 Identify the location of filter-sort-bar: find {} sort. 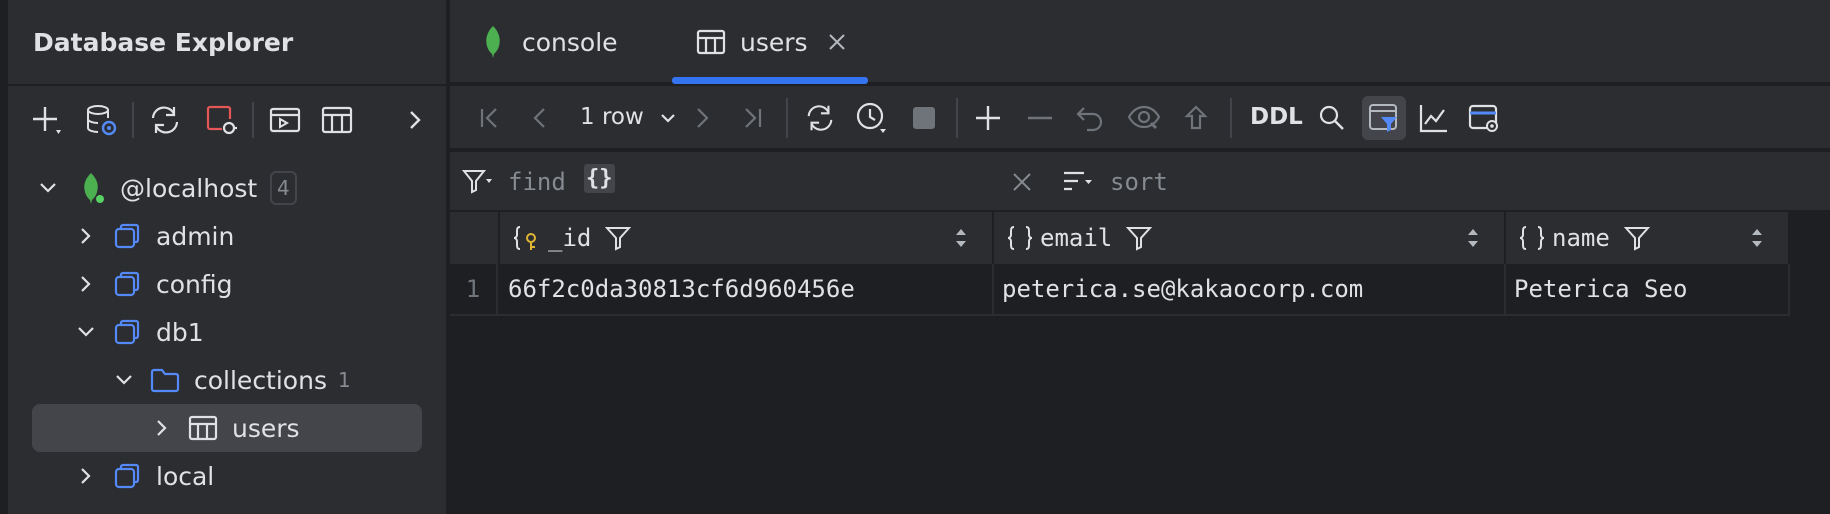
(1140, 182).